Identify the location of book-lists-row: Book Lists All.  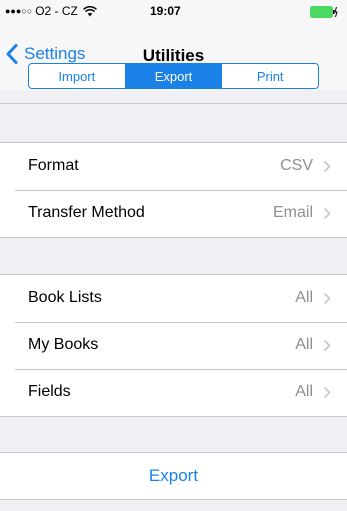
(173, 298).